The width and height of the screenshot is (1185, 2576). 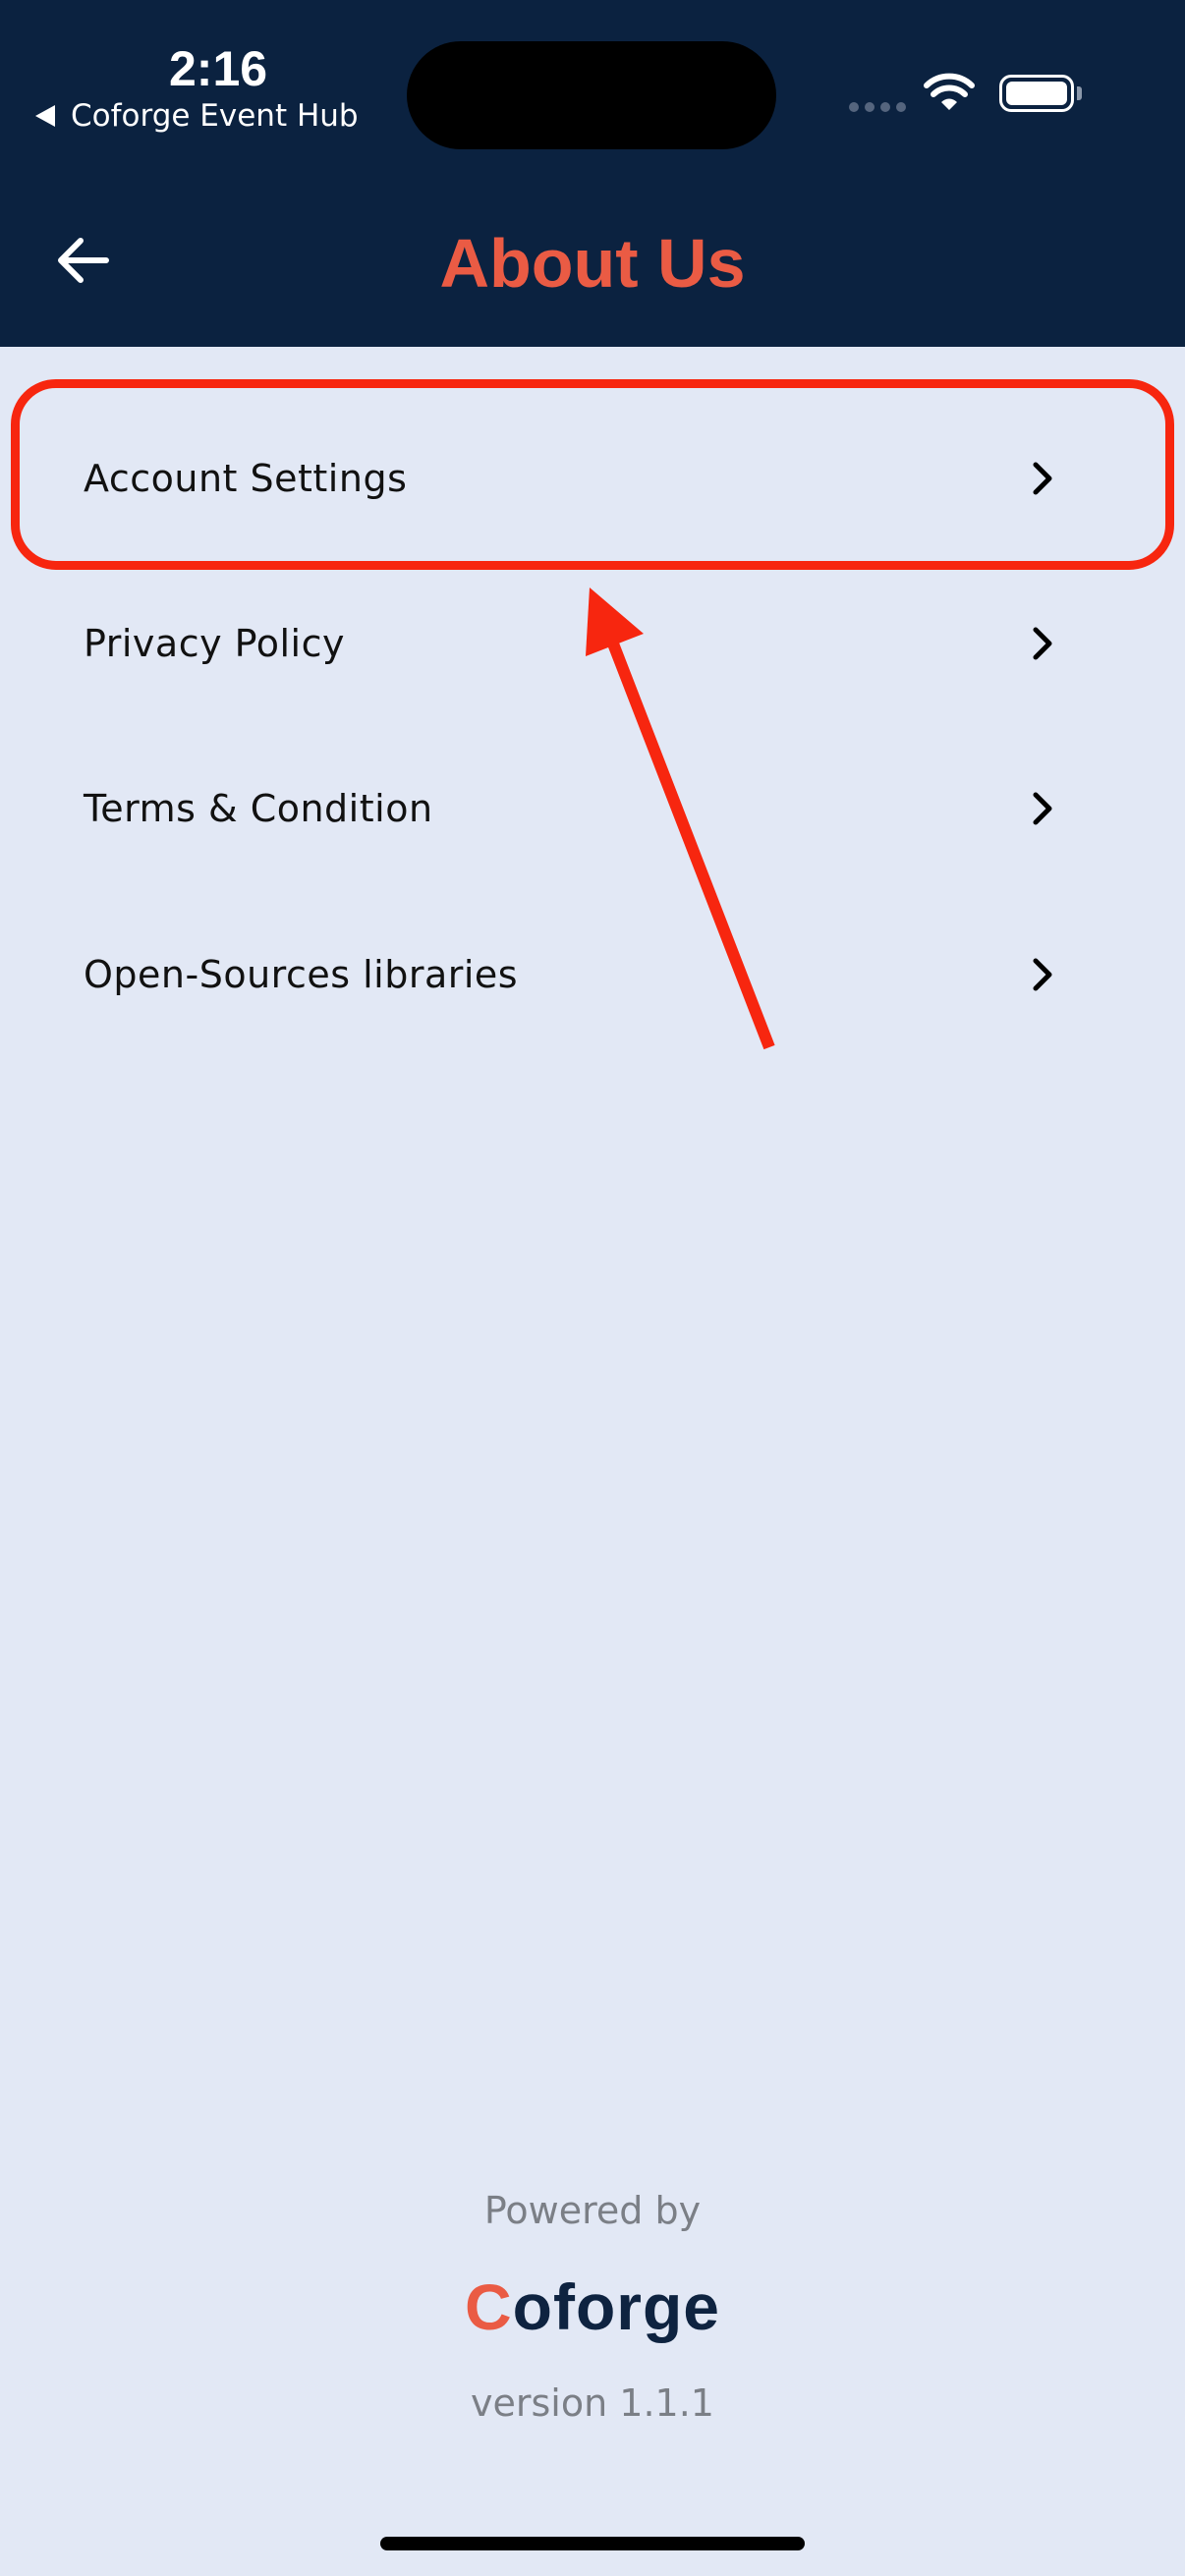 What do you see at coordinates (592, 478) in the screenshot?
I see `menu-item-account-settings: Account Settings` at bounding box center [592, 478].